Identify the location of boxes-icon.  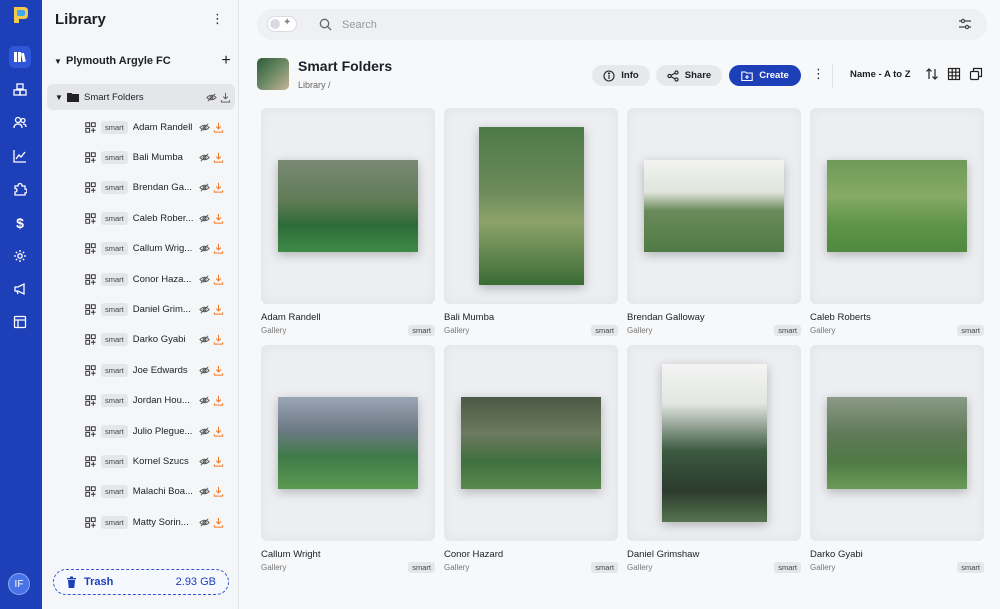
(20, 90).